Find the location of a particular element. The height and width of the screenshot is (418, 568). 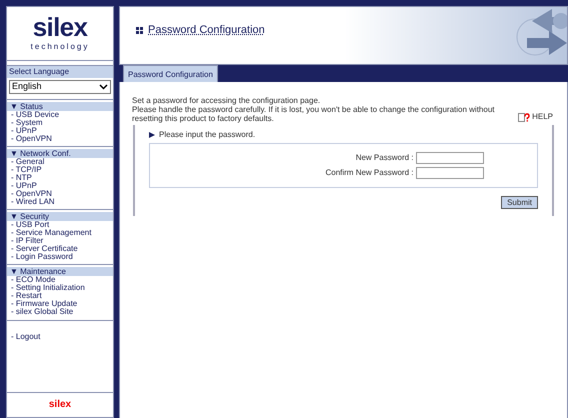

submit-button: Submit is located at coordinates (519, 202).